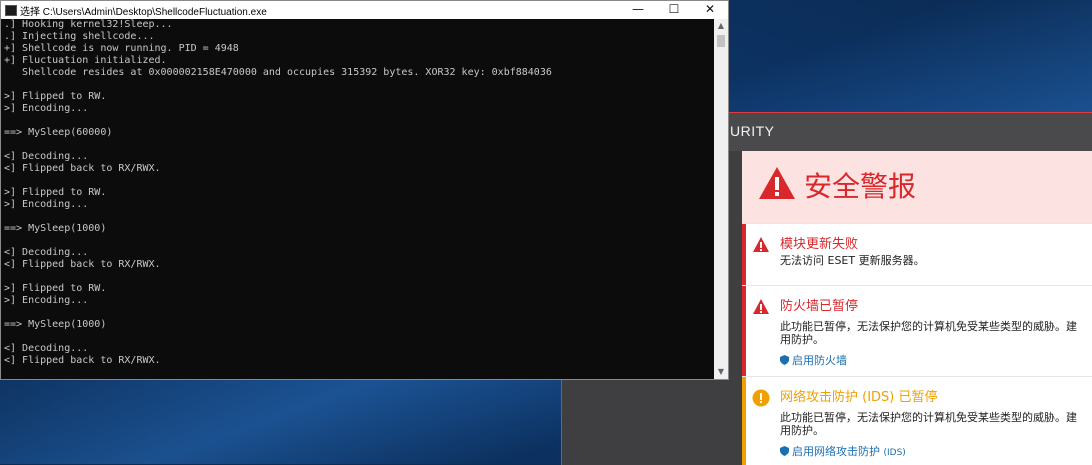 The width and height of the screenshot is (1092, 465). Describe the element at coordinates (859, 397) in the screenshot. I see `alert-item-title: 网络攻击防护 (IDS) 已暂停` at that location.